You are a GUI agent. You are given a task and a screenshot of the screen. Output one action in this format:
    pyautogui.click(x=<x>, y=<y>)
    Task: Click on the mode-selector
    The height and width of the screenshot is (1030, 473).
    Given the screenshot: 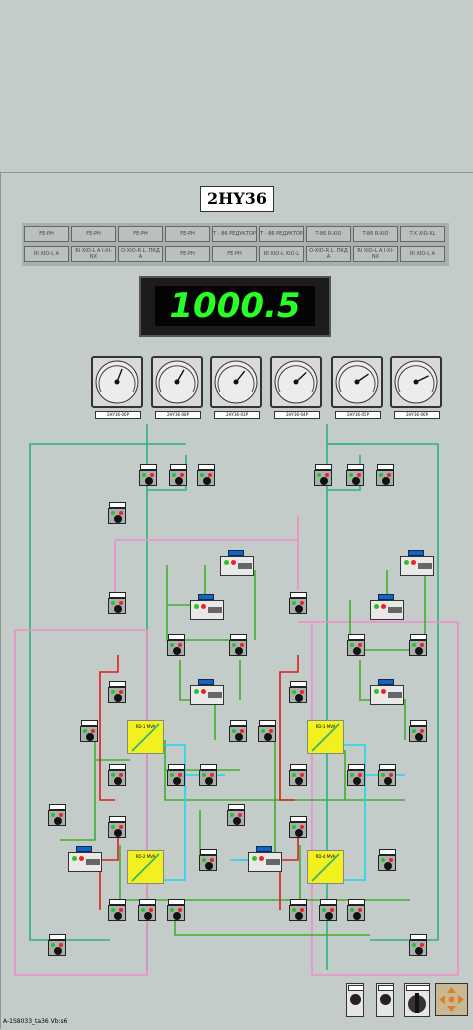 What is the action you would take?
    pyautogui.click(x=417, y=1000)
    